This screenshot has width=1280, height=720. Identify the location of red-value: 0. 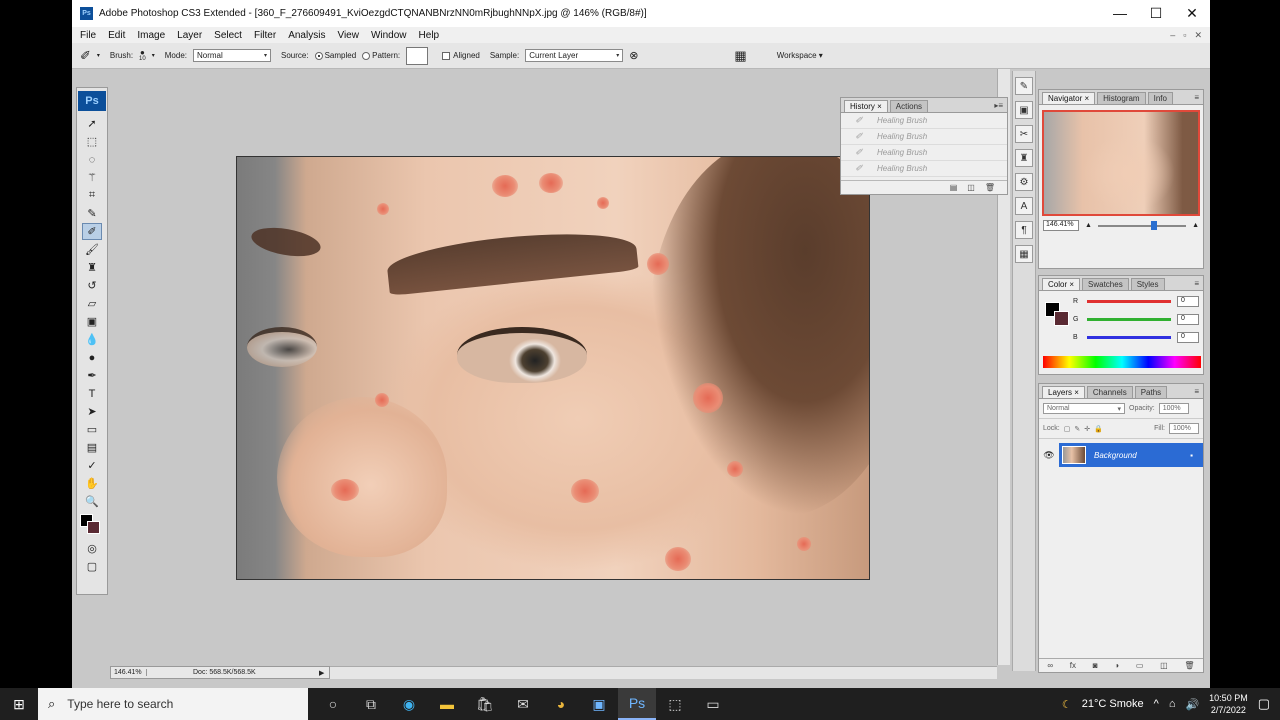
(1188, 301).